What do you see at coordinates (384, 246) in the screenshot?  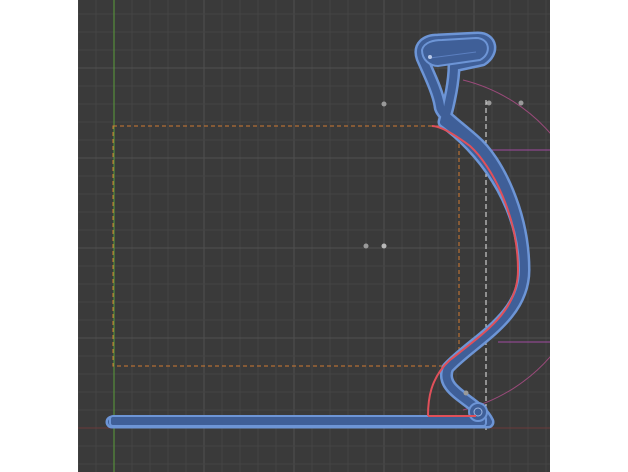 I see `origin-icon` at bounding box center [384, 246].